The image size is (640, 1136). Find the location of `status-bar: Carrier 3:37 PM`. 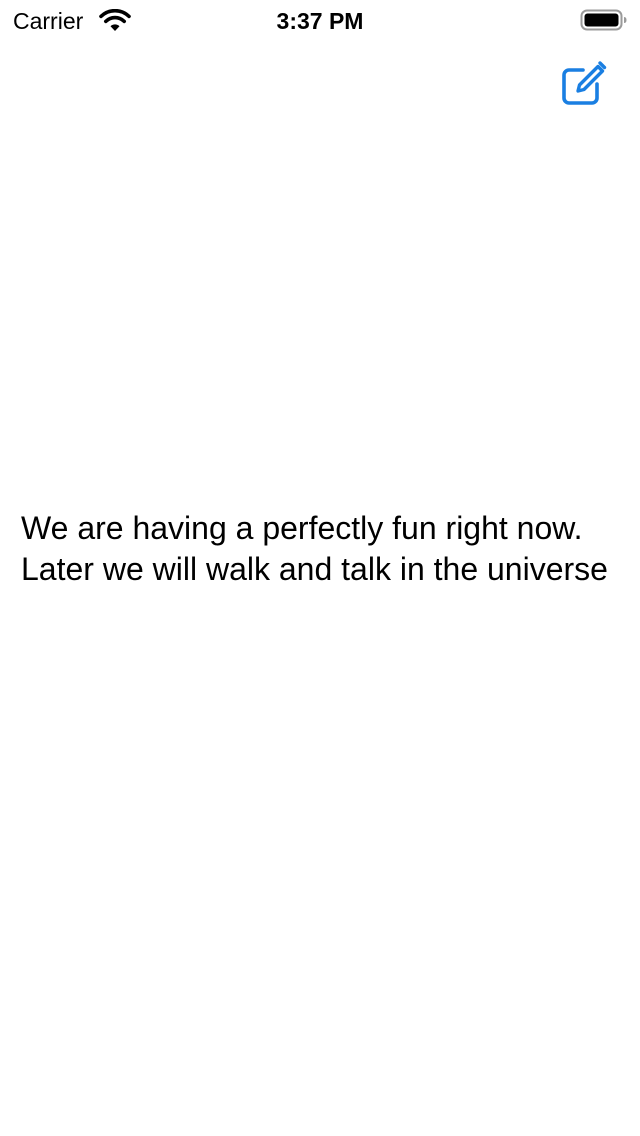

status-bar: Carrier 3:37 PM is located at coordinates (320, 20).